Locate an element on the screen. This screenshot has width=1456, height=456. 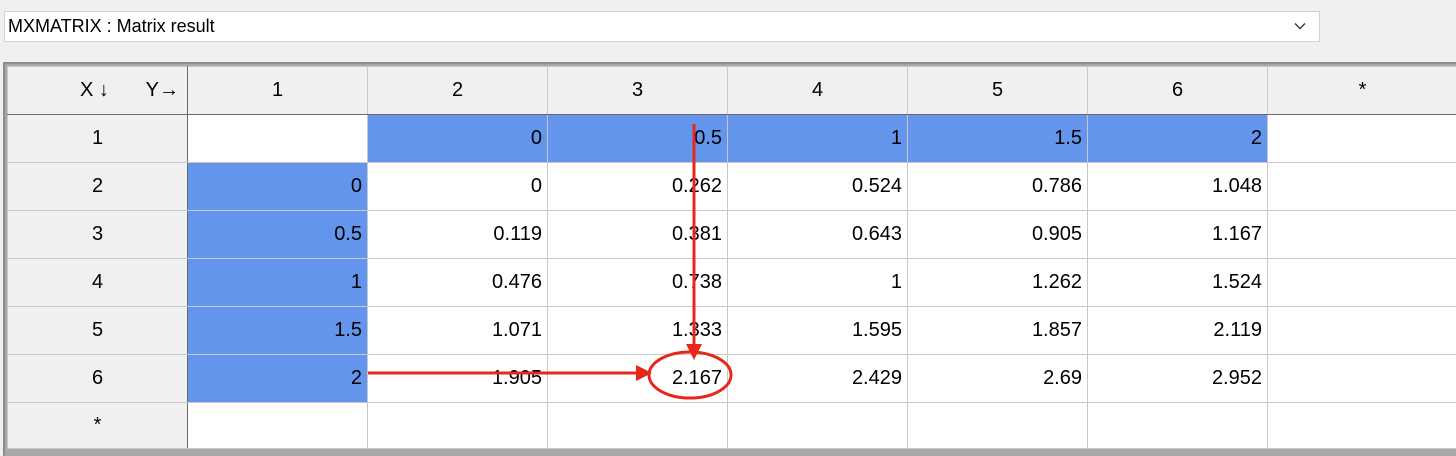
corner-header: X ↓ Y→ is located at coordinates (97, 90).